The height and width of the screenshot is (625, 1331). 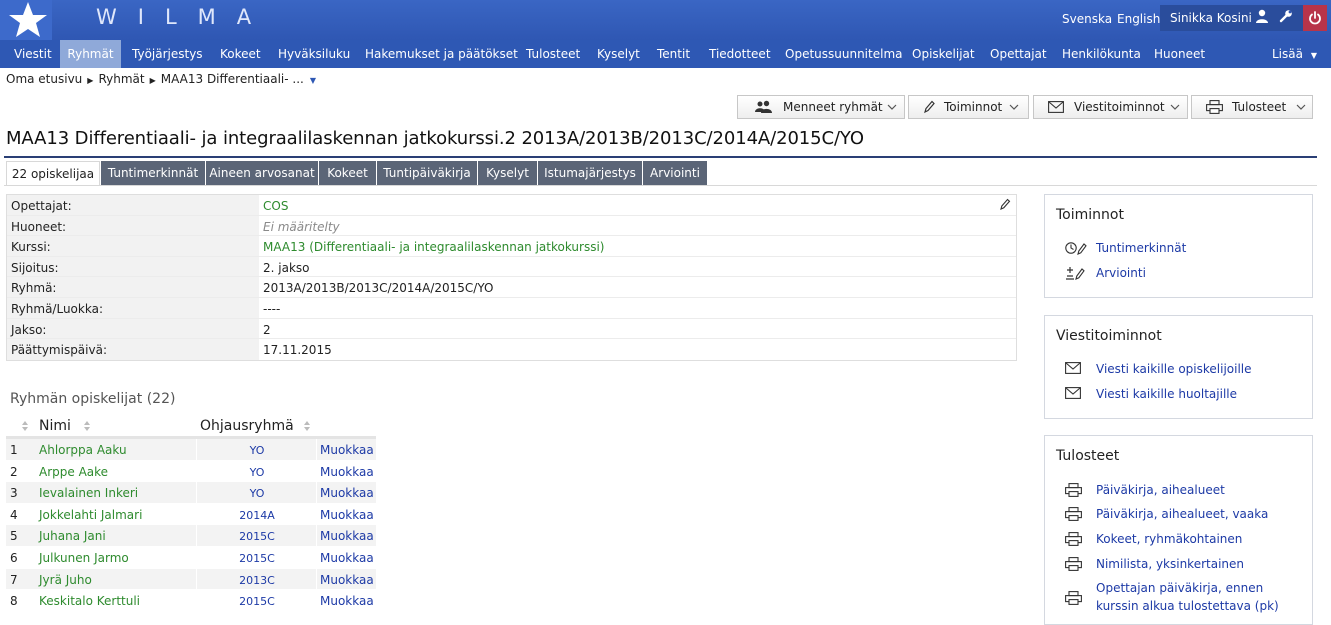 I want to click on row-number: 7, so click(x=14, y=579).